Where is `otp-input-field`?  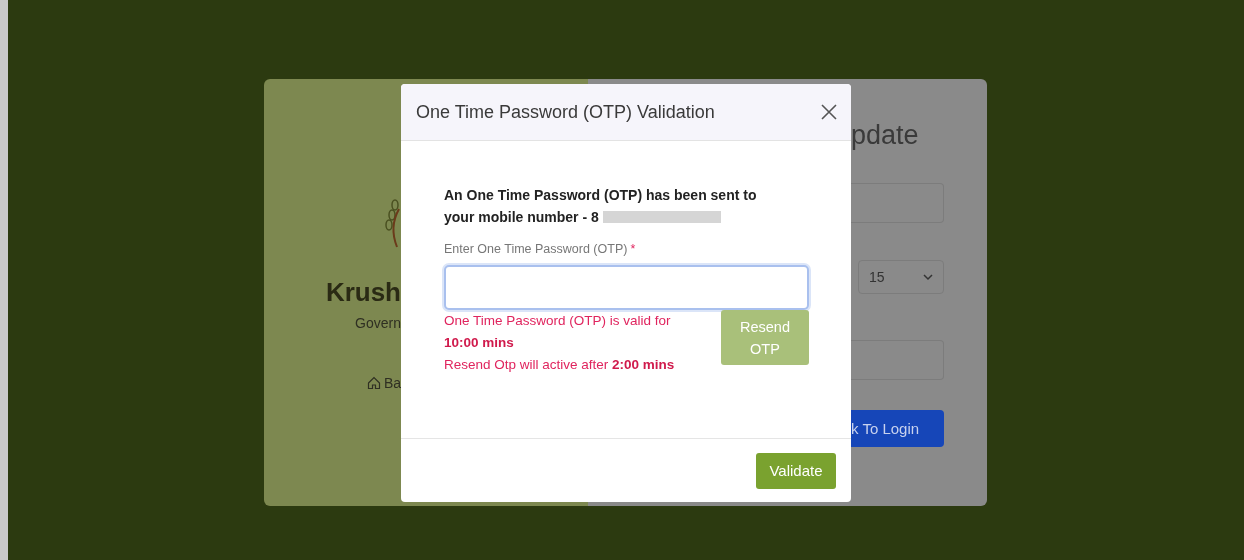
otp-input-field is located at coordinates (626, 287).